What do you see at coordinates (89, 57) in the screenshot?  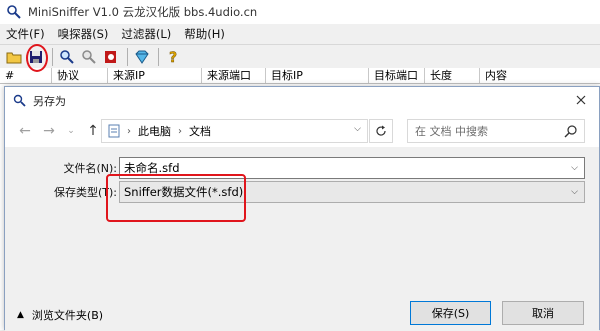 I see `search-disabled-icon` at bounding box center [89, 57].